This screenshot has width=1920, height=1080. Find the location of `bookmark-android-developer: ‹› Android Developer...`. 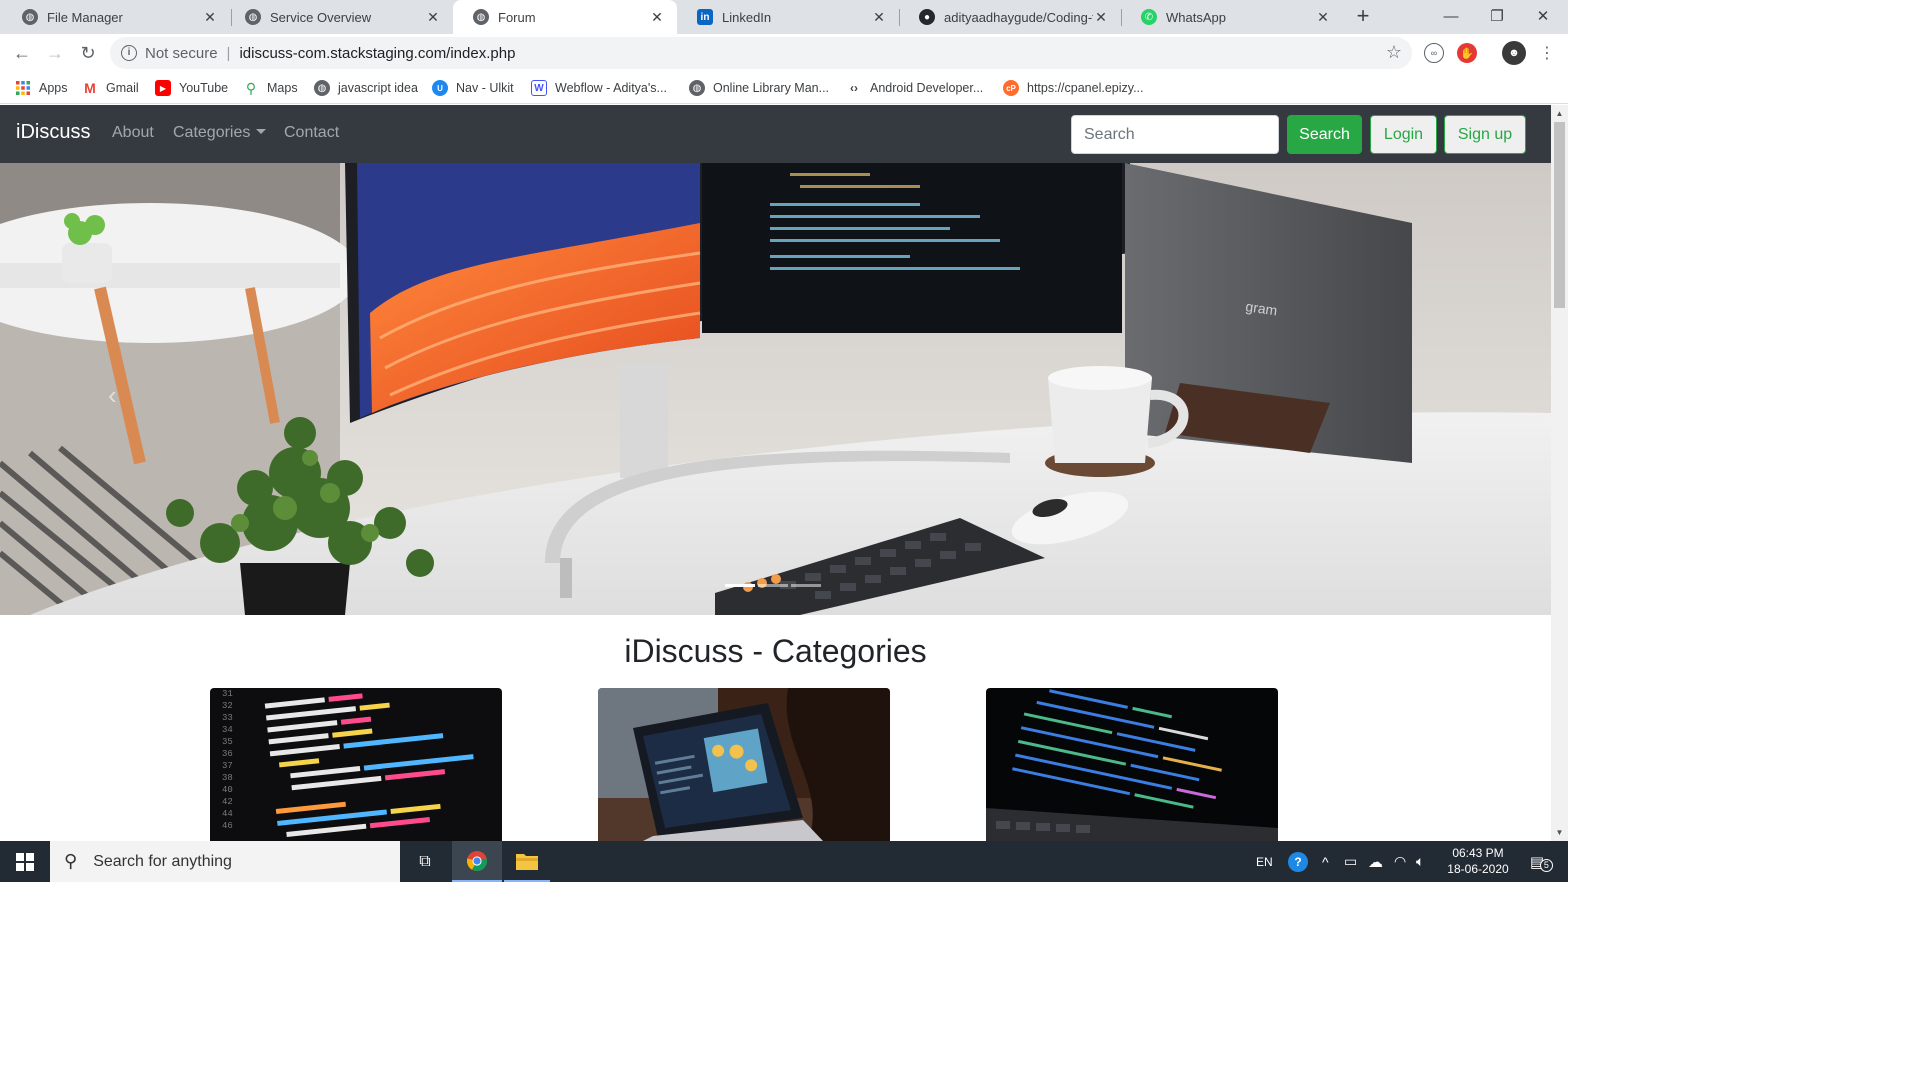

bookmark-android-developer: ‹› Android Developer... is located at coordinates (914, 88).